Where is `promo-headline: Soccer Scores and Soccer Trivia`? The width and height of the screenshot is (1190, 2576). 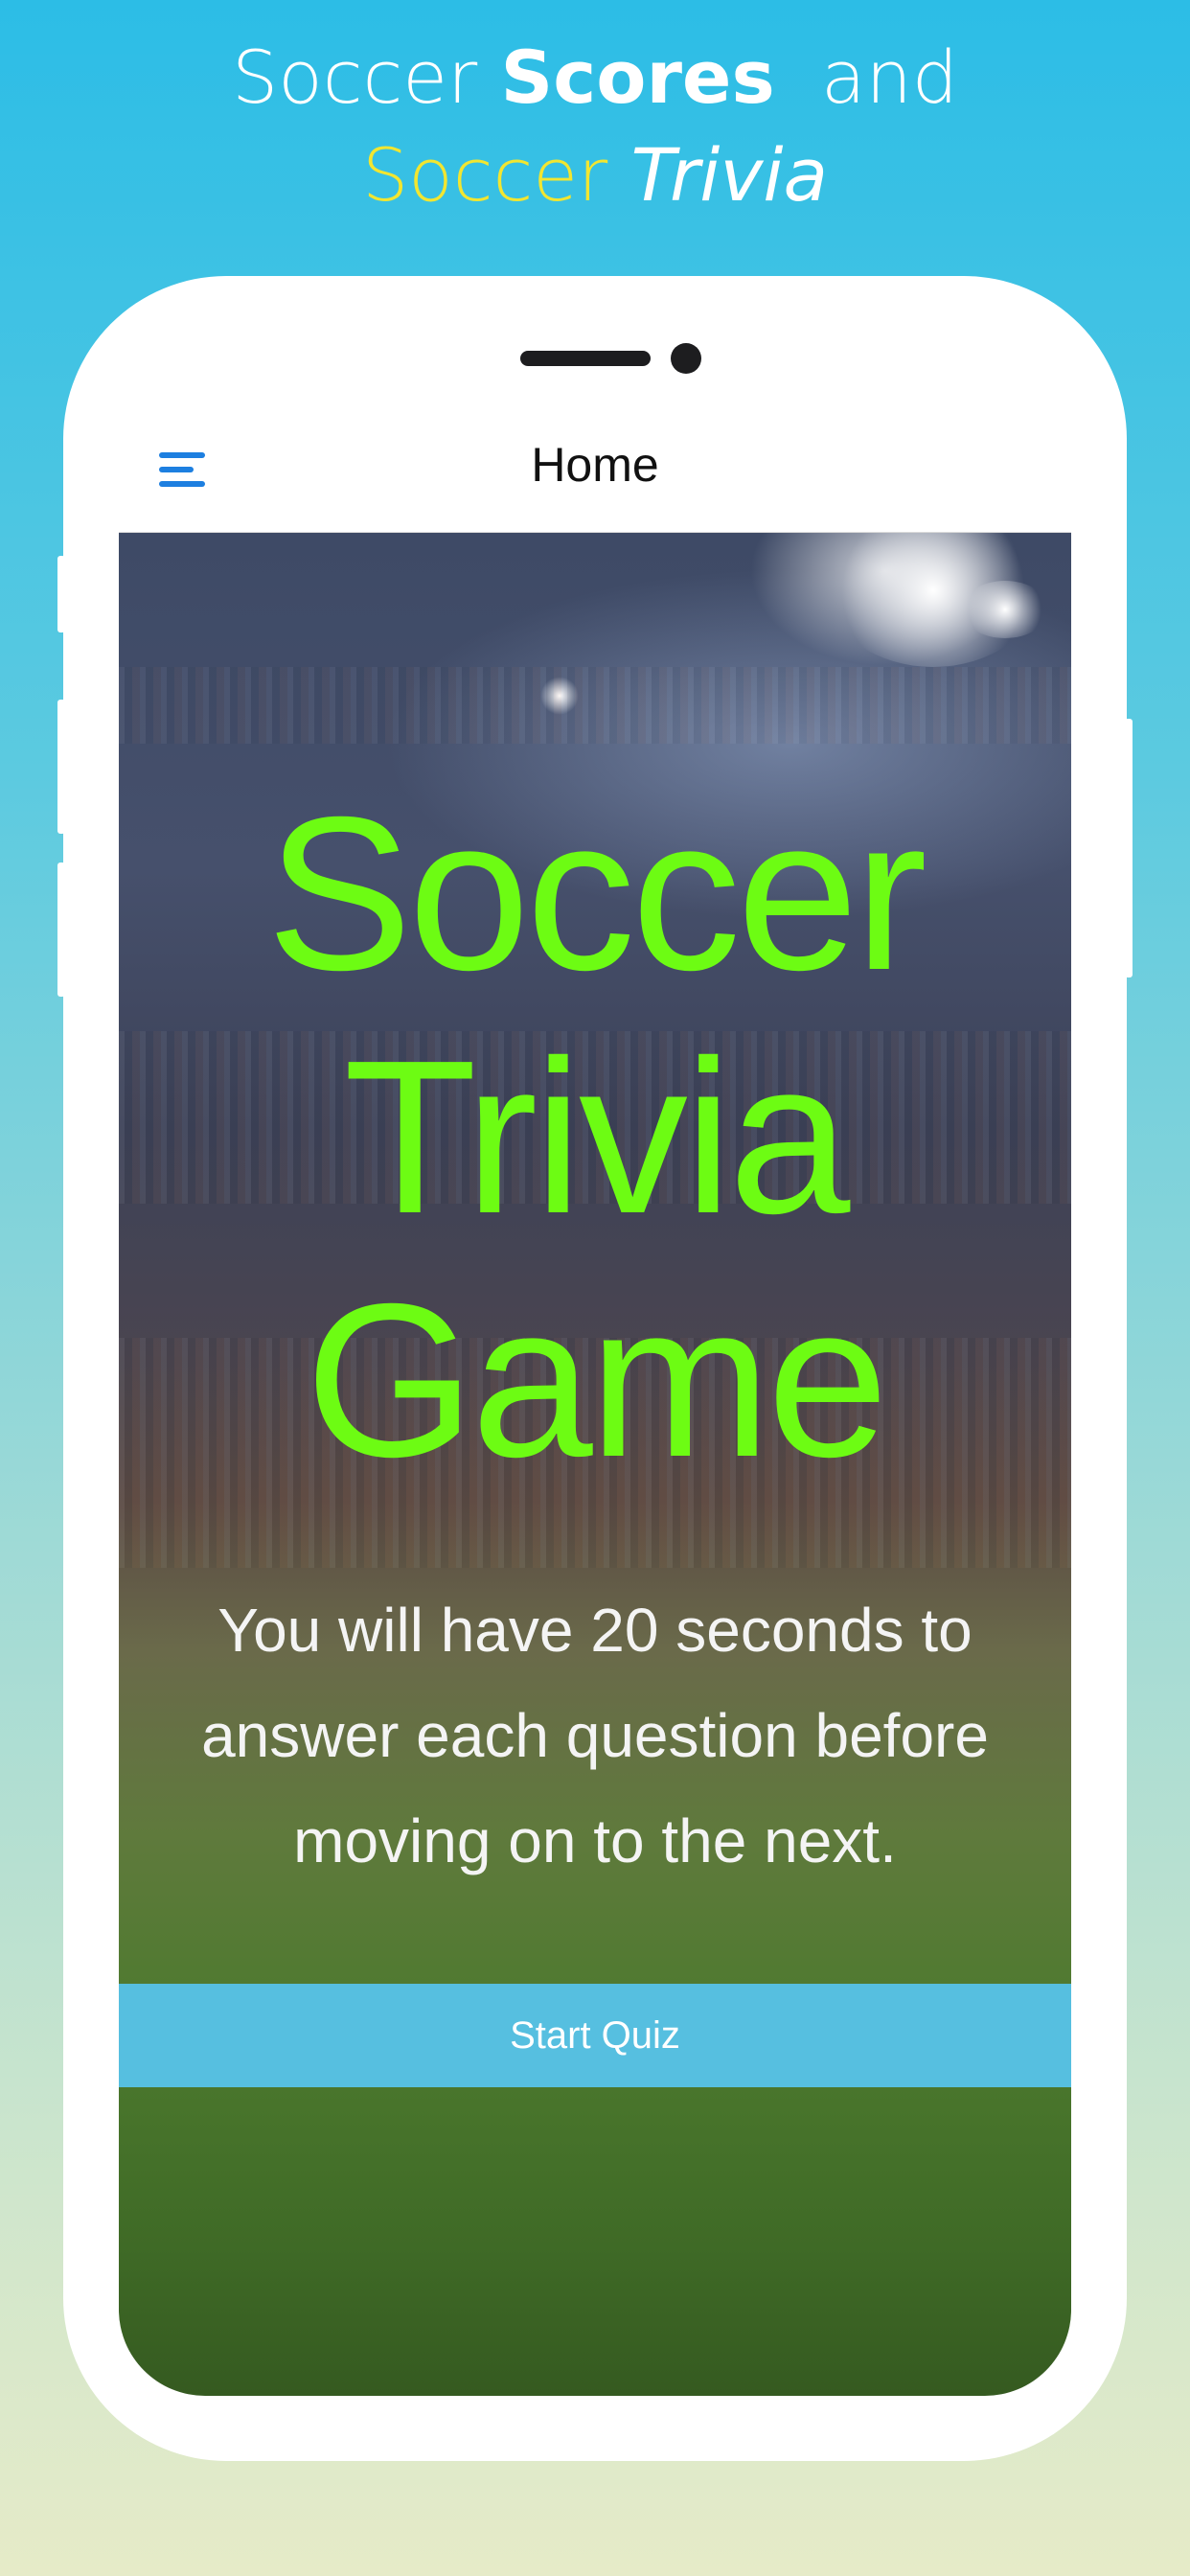 promo-headline: Soccer Scores and Soccer Trivia is located at coordinates (595, 126).